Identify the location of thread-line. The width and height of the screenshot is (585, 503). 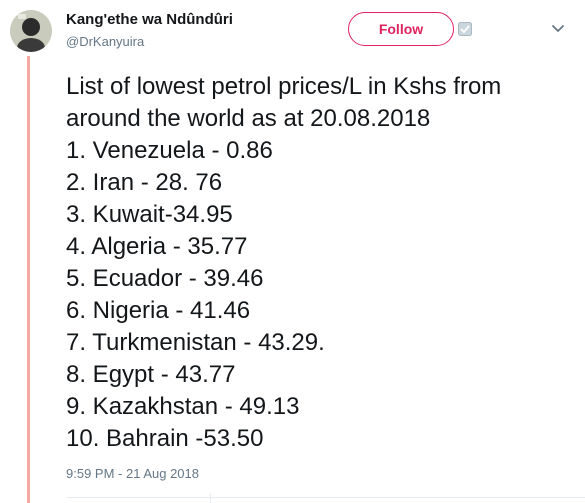
(28, 279).